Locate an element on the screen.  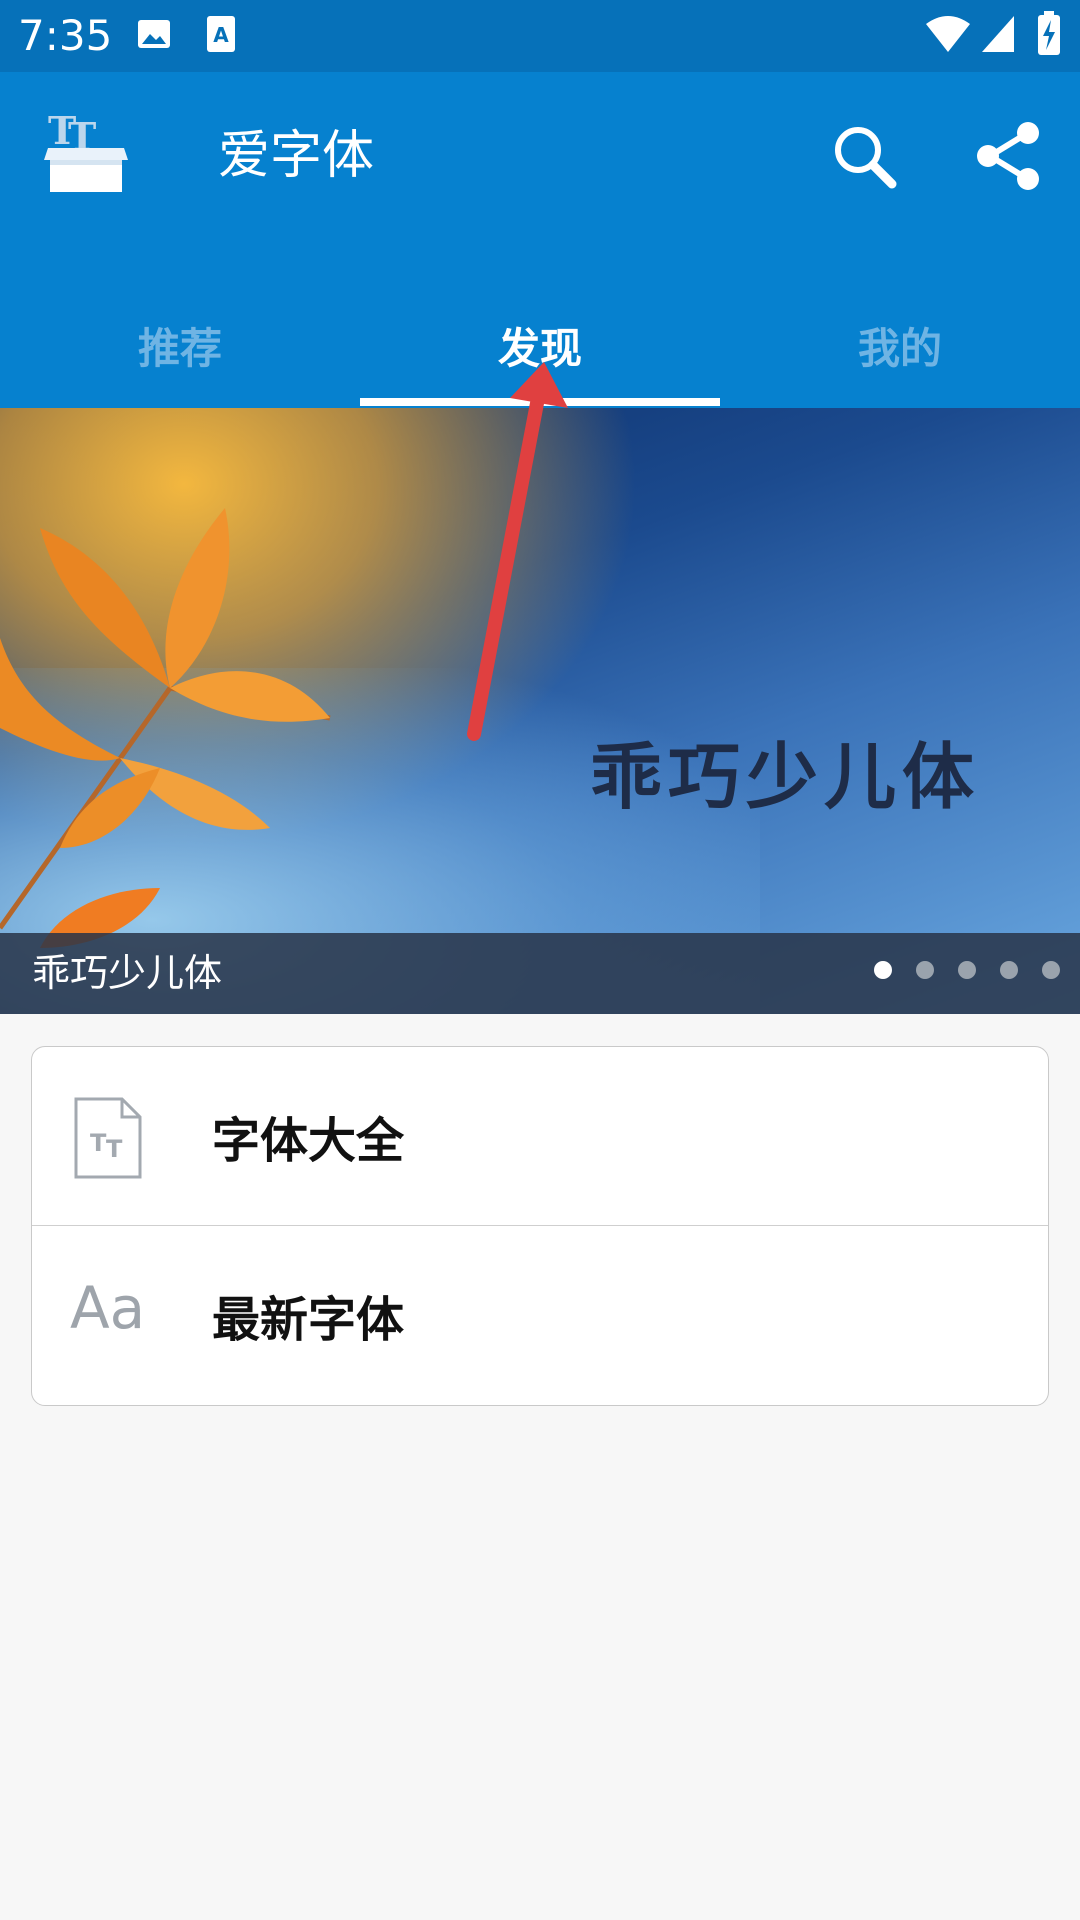
font-document-icon: T T is located at coordinates (108, 1138).